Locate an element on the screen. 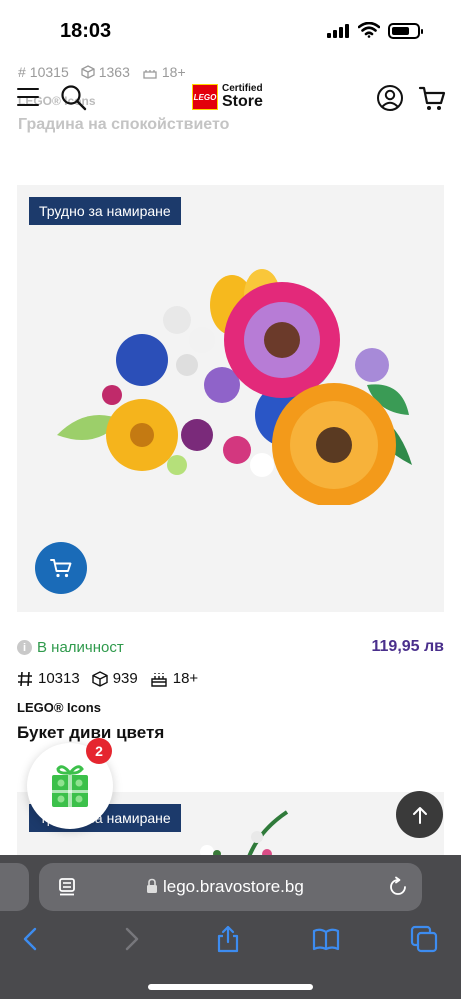 This screenshot has width=461, height=999. piece-count: 939 is located at coordinates (115, 678).